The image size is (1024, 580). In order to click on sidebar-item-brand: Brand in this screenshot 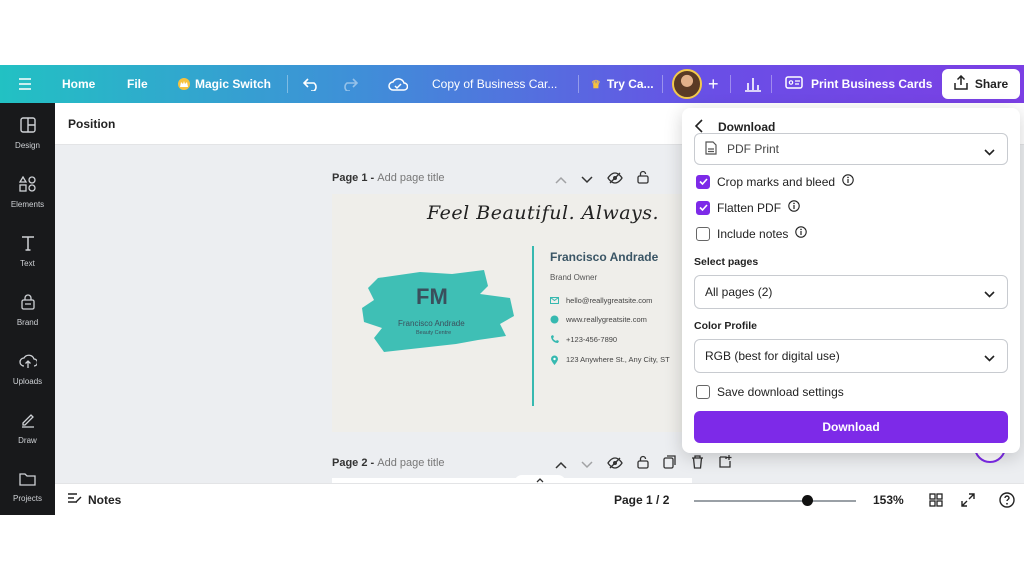, I will do `click(27, 310)`.